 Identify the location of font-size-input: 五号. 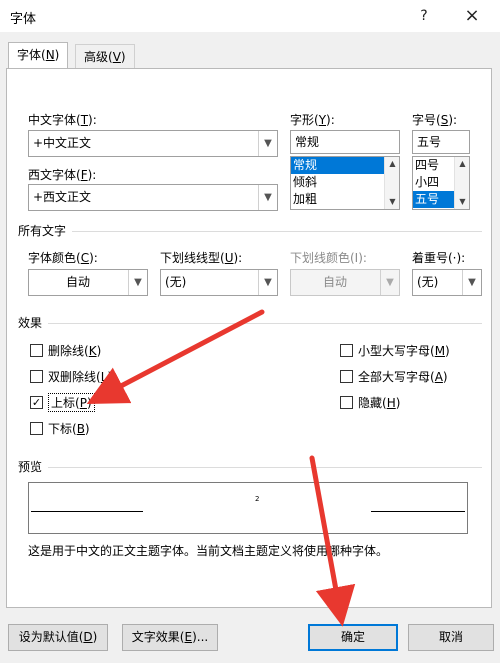
(441, 142).